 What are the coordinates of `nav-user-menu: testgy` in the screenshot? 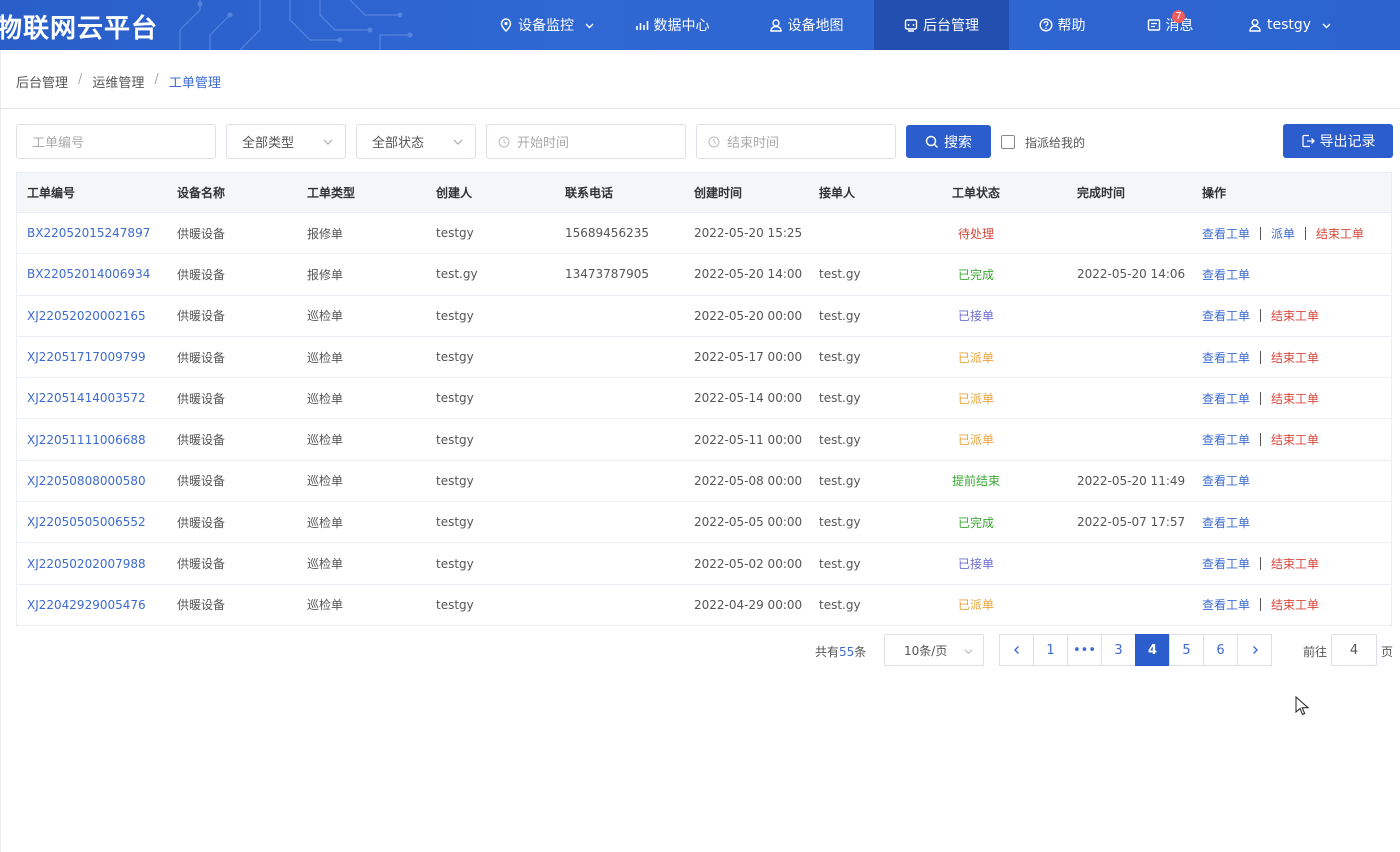 It's located at (1290, 25).